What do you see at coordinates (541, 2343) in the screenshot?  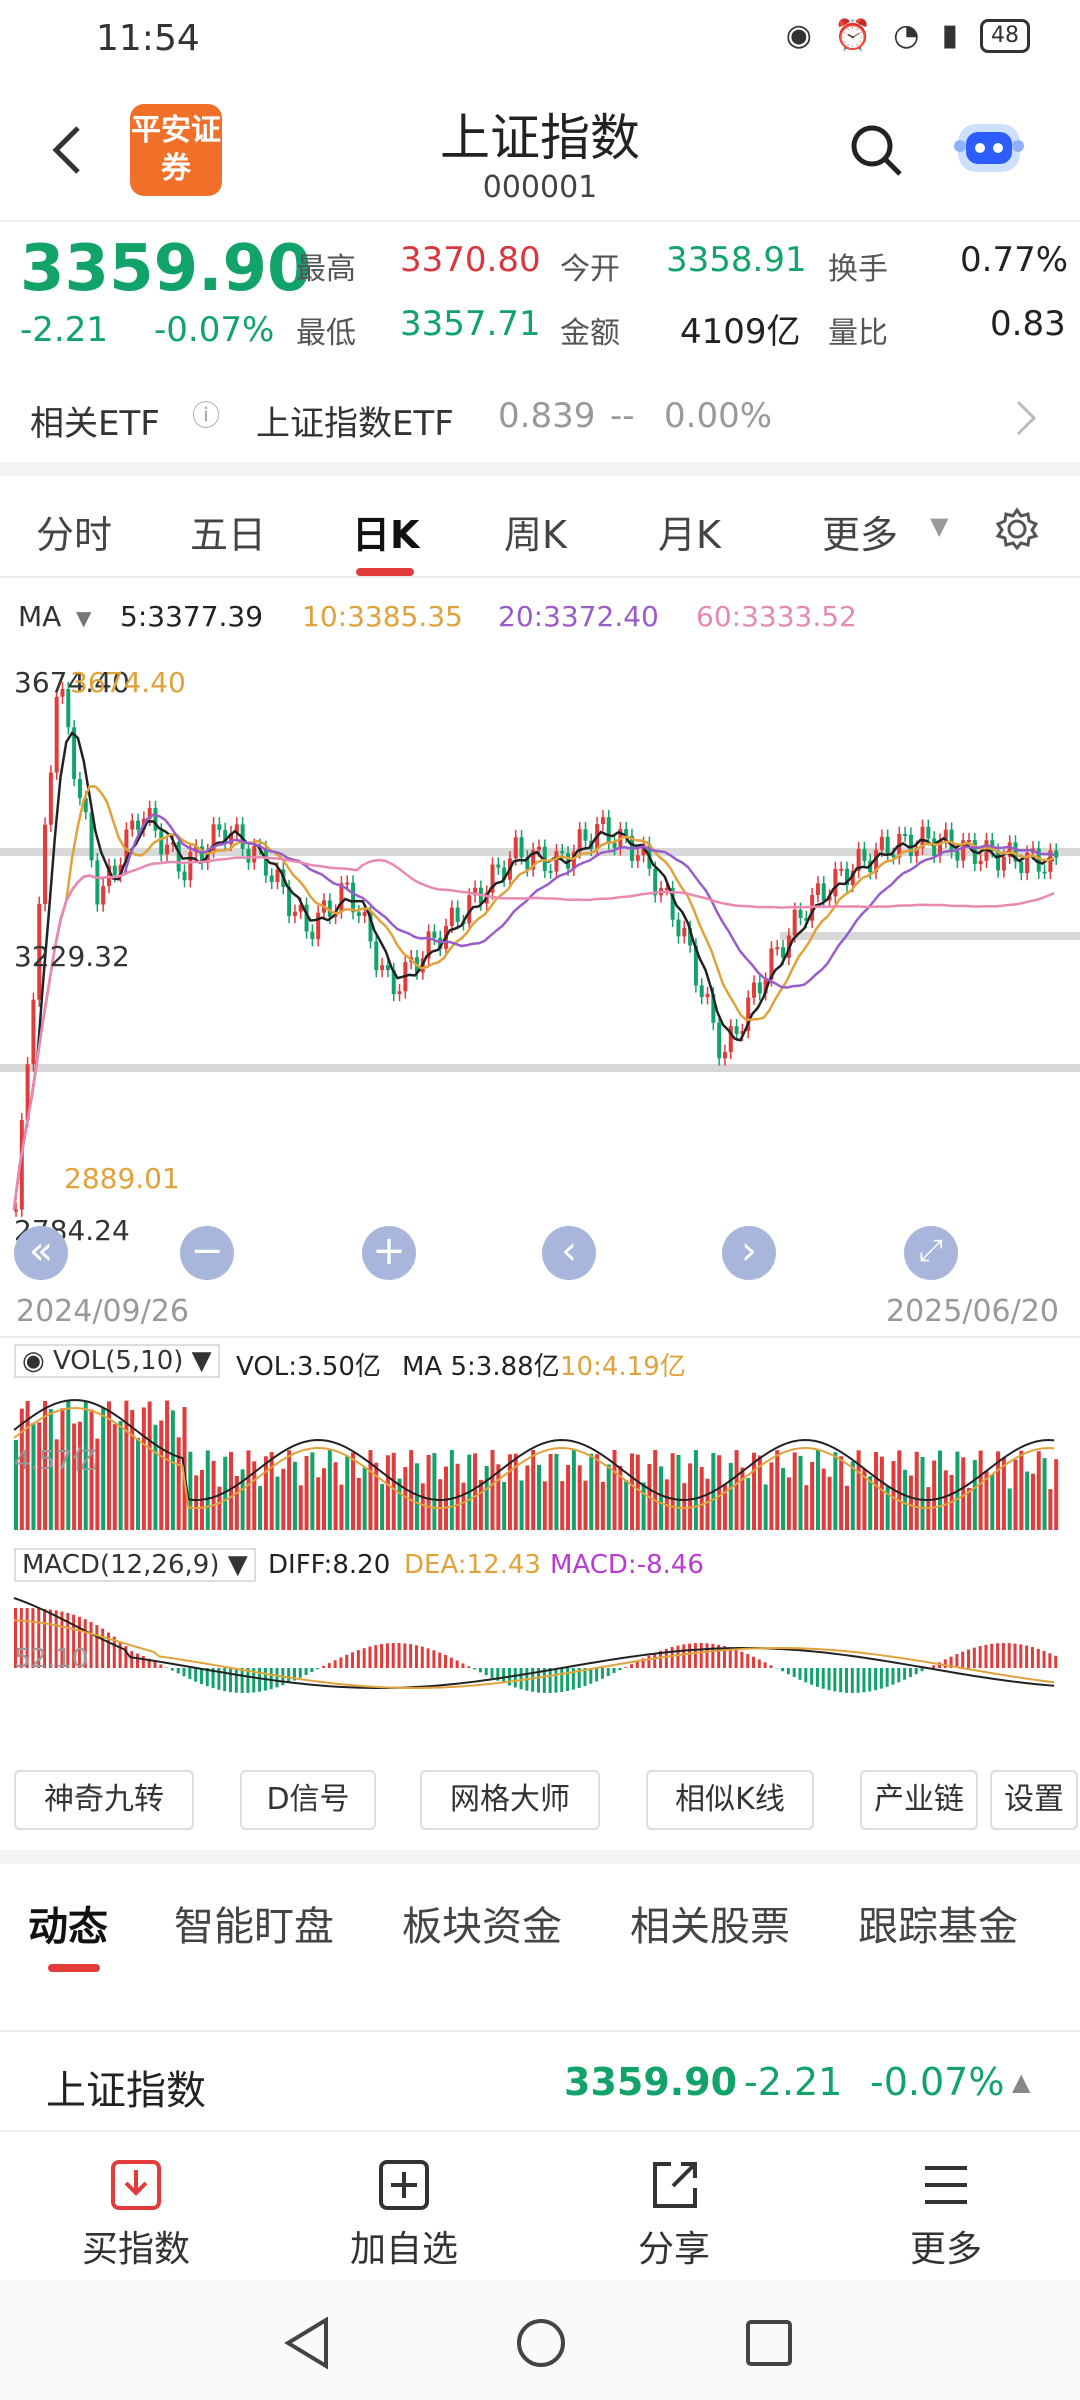 I see `nav-home-icon` at bounding box center [541, 2343].